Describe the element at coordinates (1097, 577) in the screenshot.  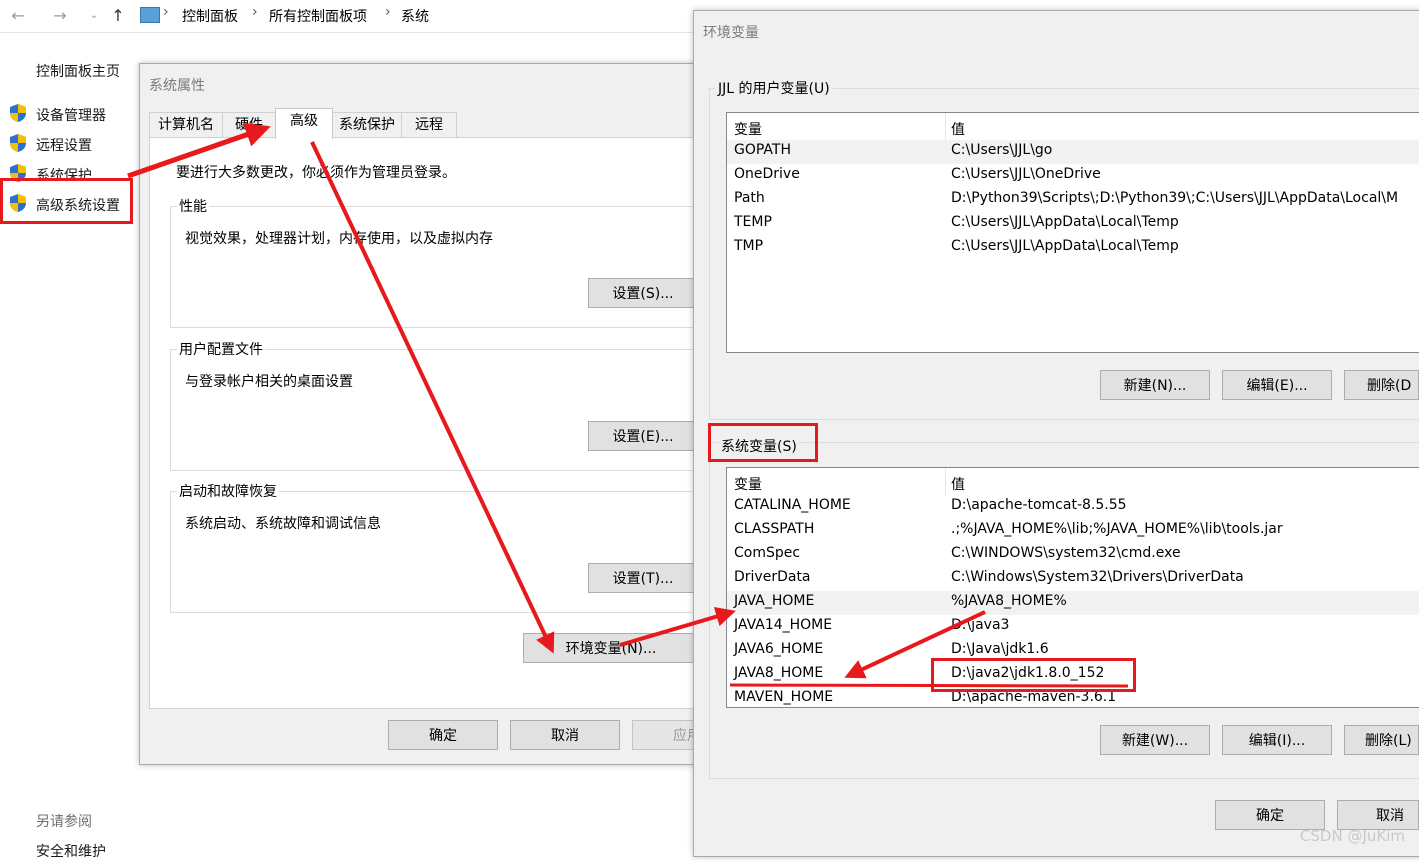
I see `variable-value: C:\Windows\System32\Drivers\DriverData` at that location.